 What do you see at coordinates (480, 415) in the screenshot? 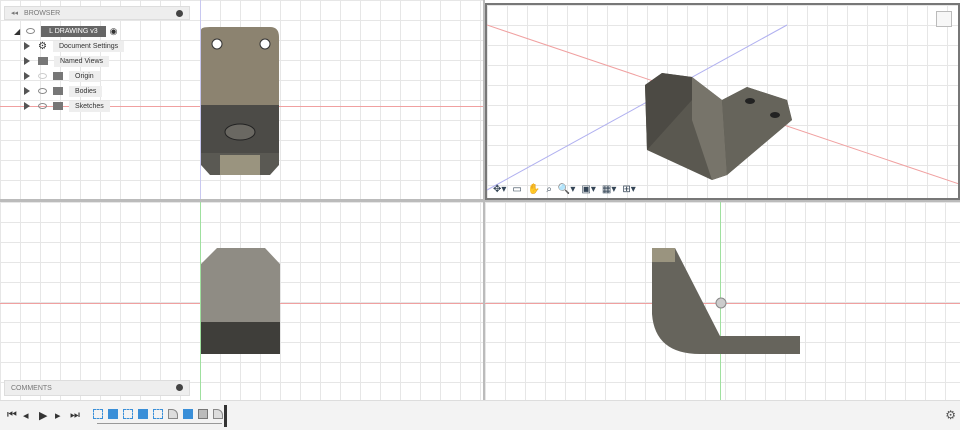
I see `timeline-bar: ⏮ ◂ ▶ ▸ ⏭ ⚙` at bounding box center [480, 415].